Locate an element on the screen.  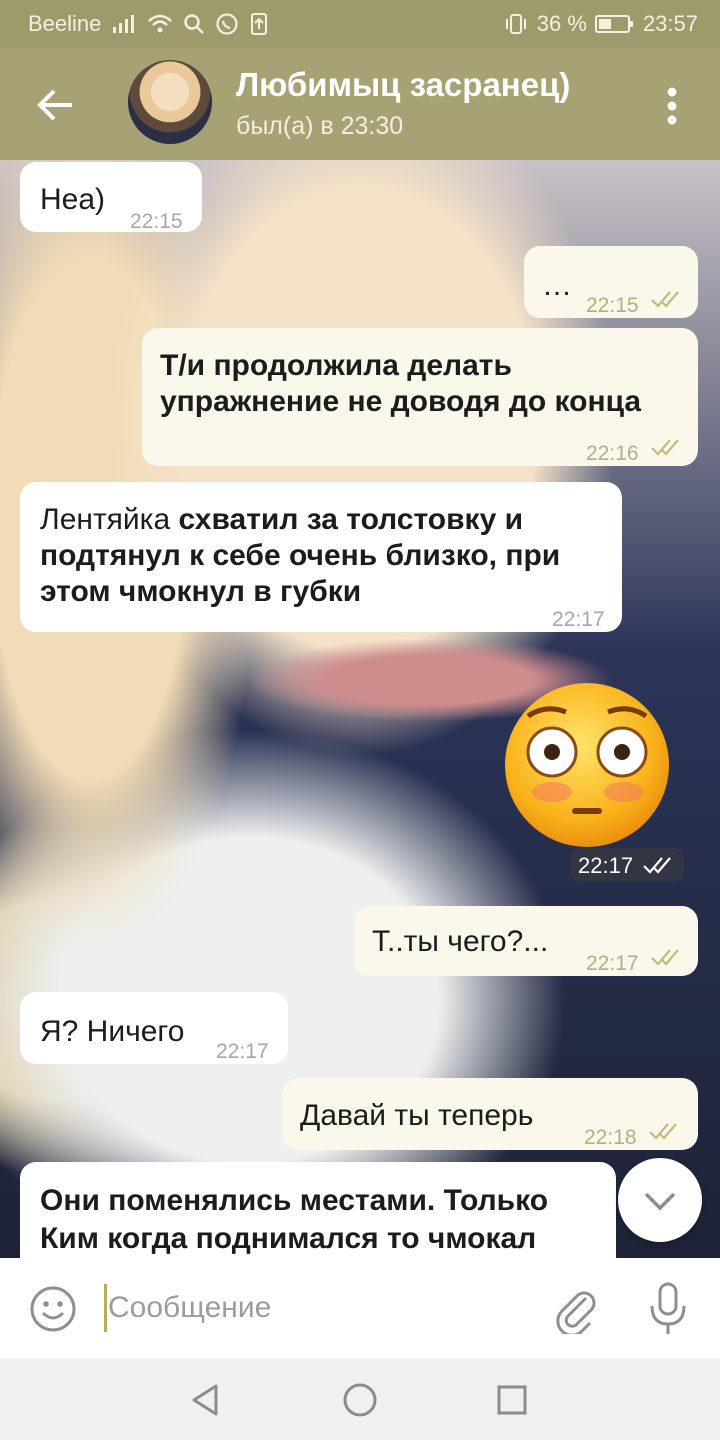
more-vert-icon is located at coordinates (672, 106).